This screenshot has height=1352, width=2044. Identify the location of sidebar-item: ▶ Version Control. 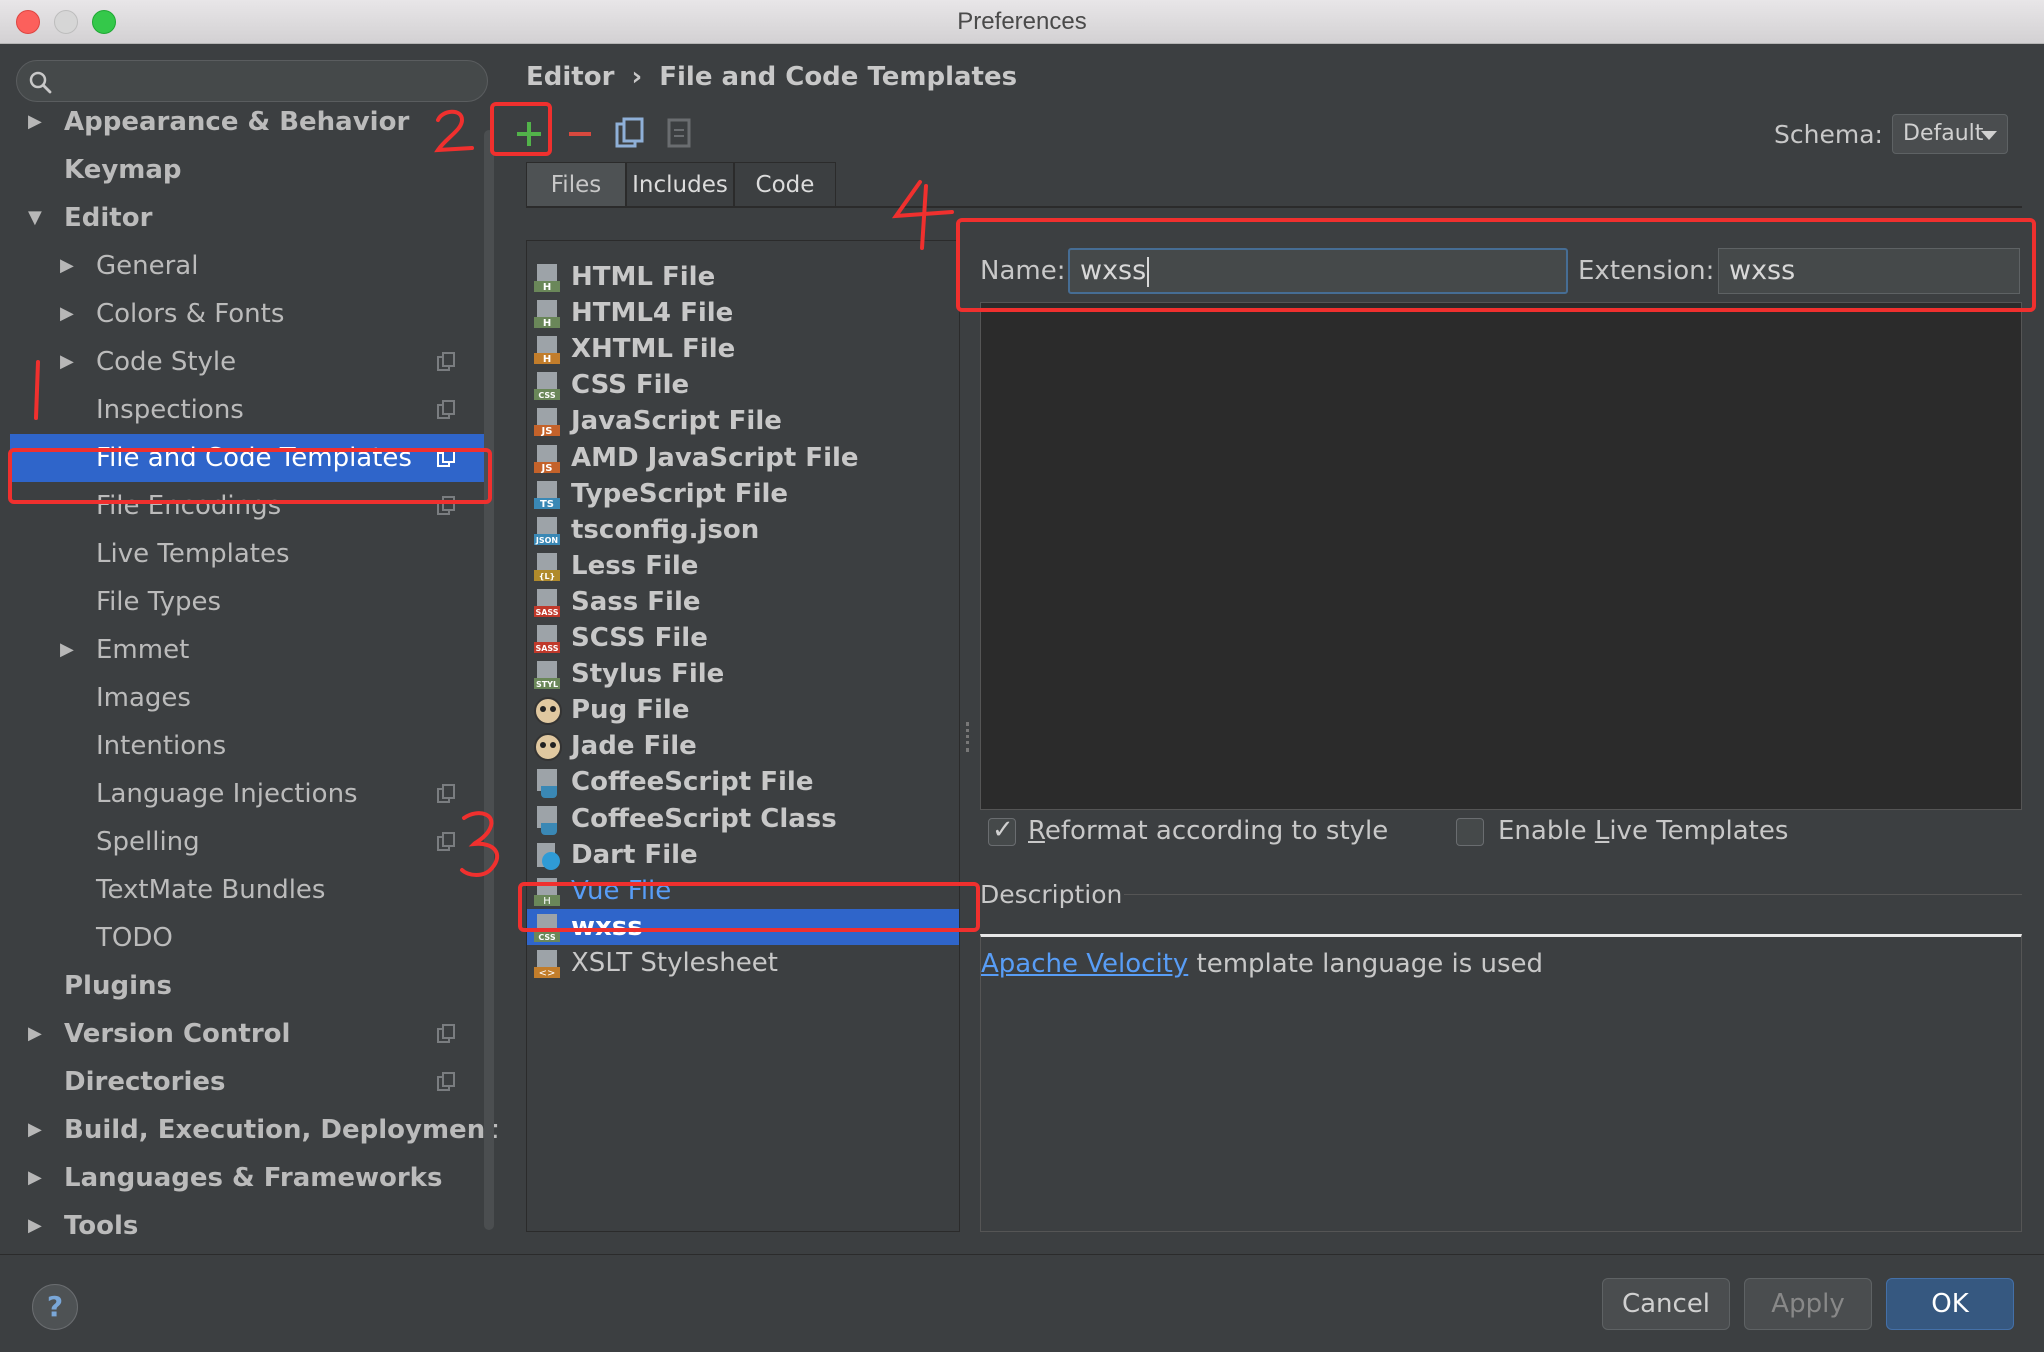
(250, 1034).